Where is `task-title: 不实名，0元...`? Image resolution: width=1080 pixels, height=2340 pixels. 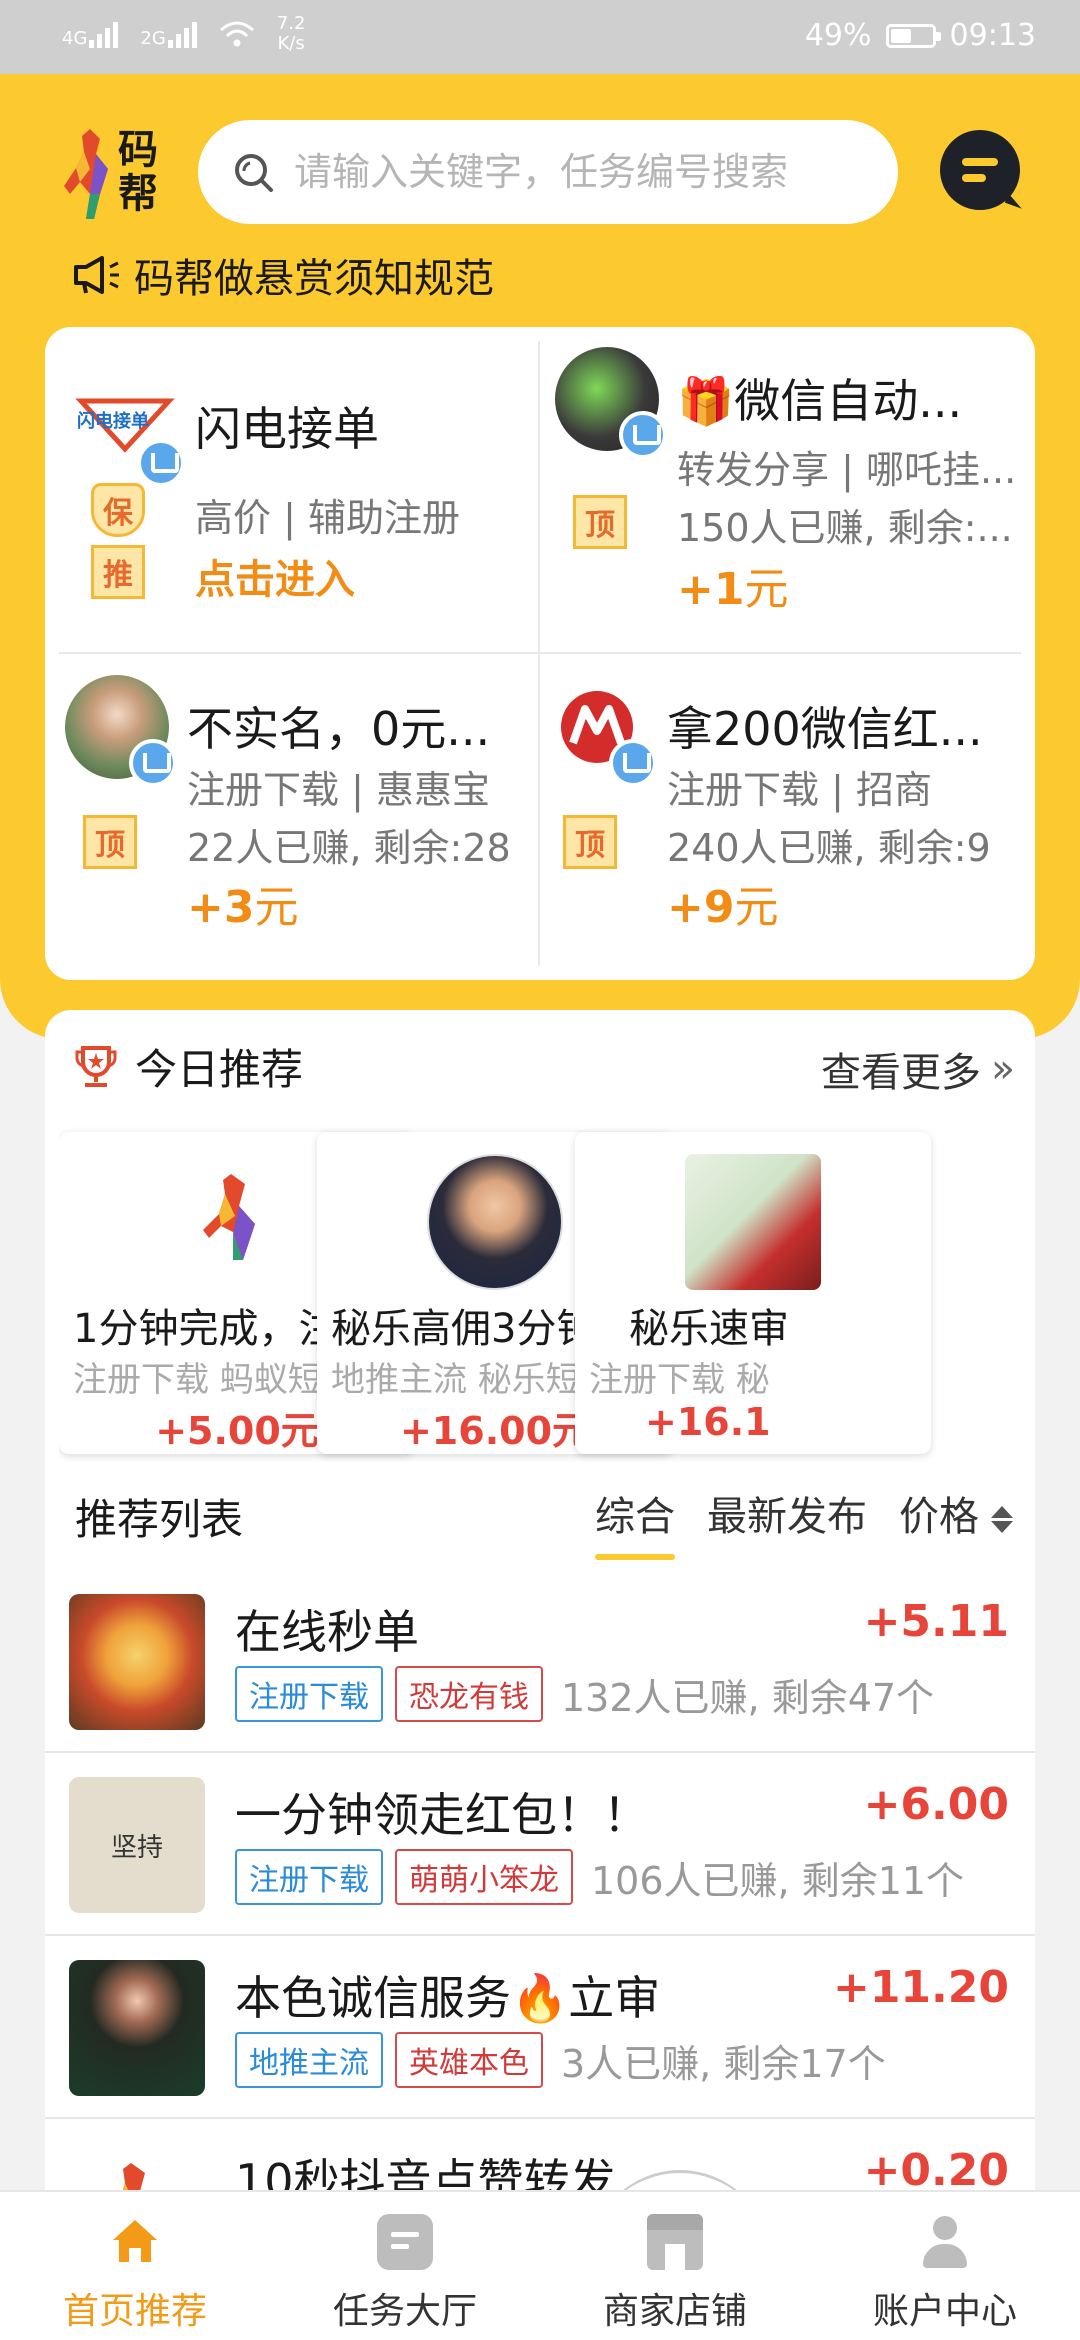 task-title: 不实名，0元... is located at coordinates (339, 729).